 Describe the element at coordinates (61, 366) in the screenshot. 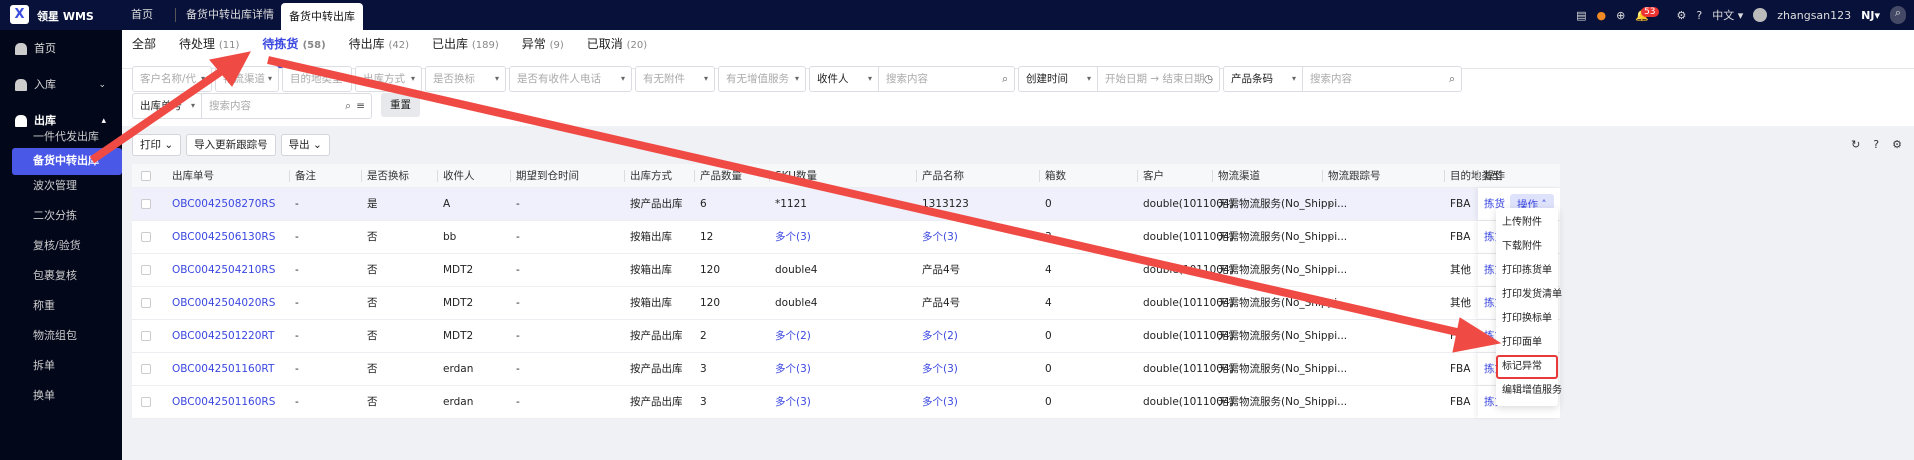

I see `sidebar-sub-item: 拆单` at that location.